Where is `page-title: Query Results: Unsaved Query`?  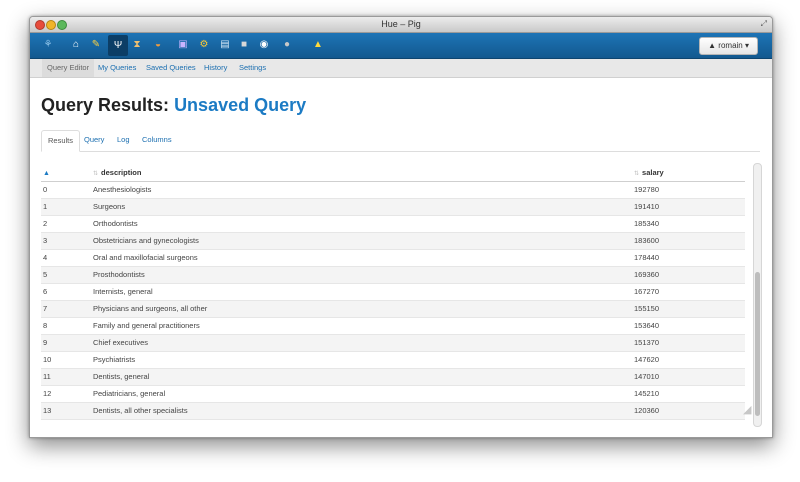
page-title: Query Results: Unsaved Query is located at coordinates (173, 105).